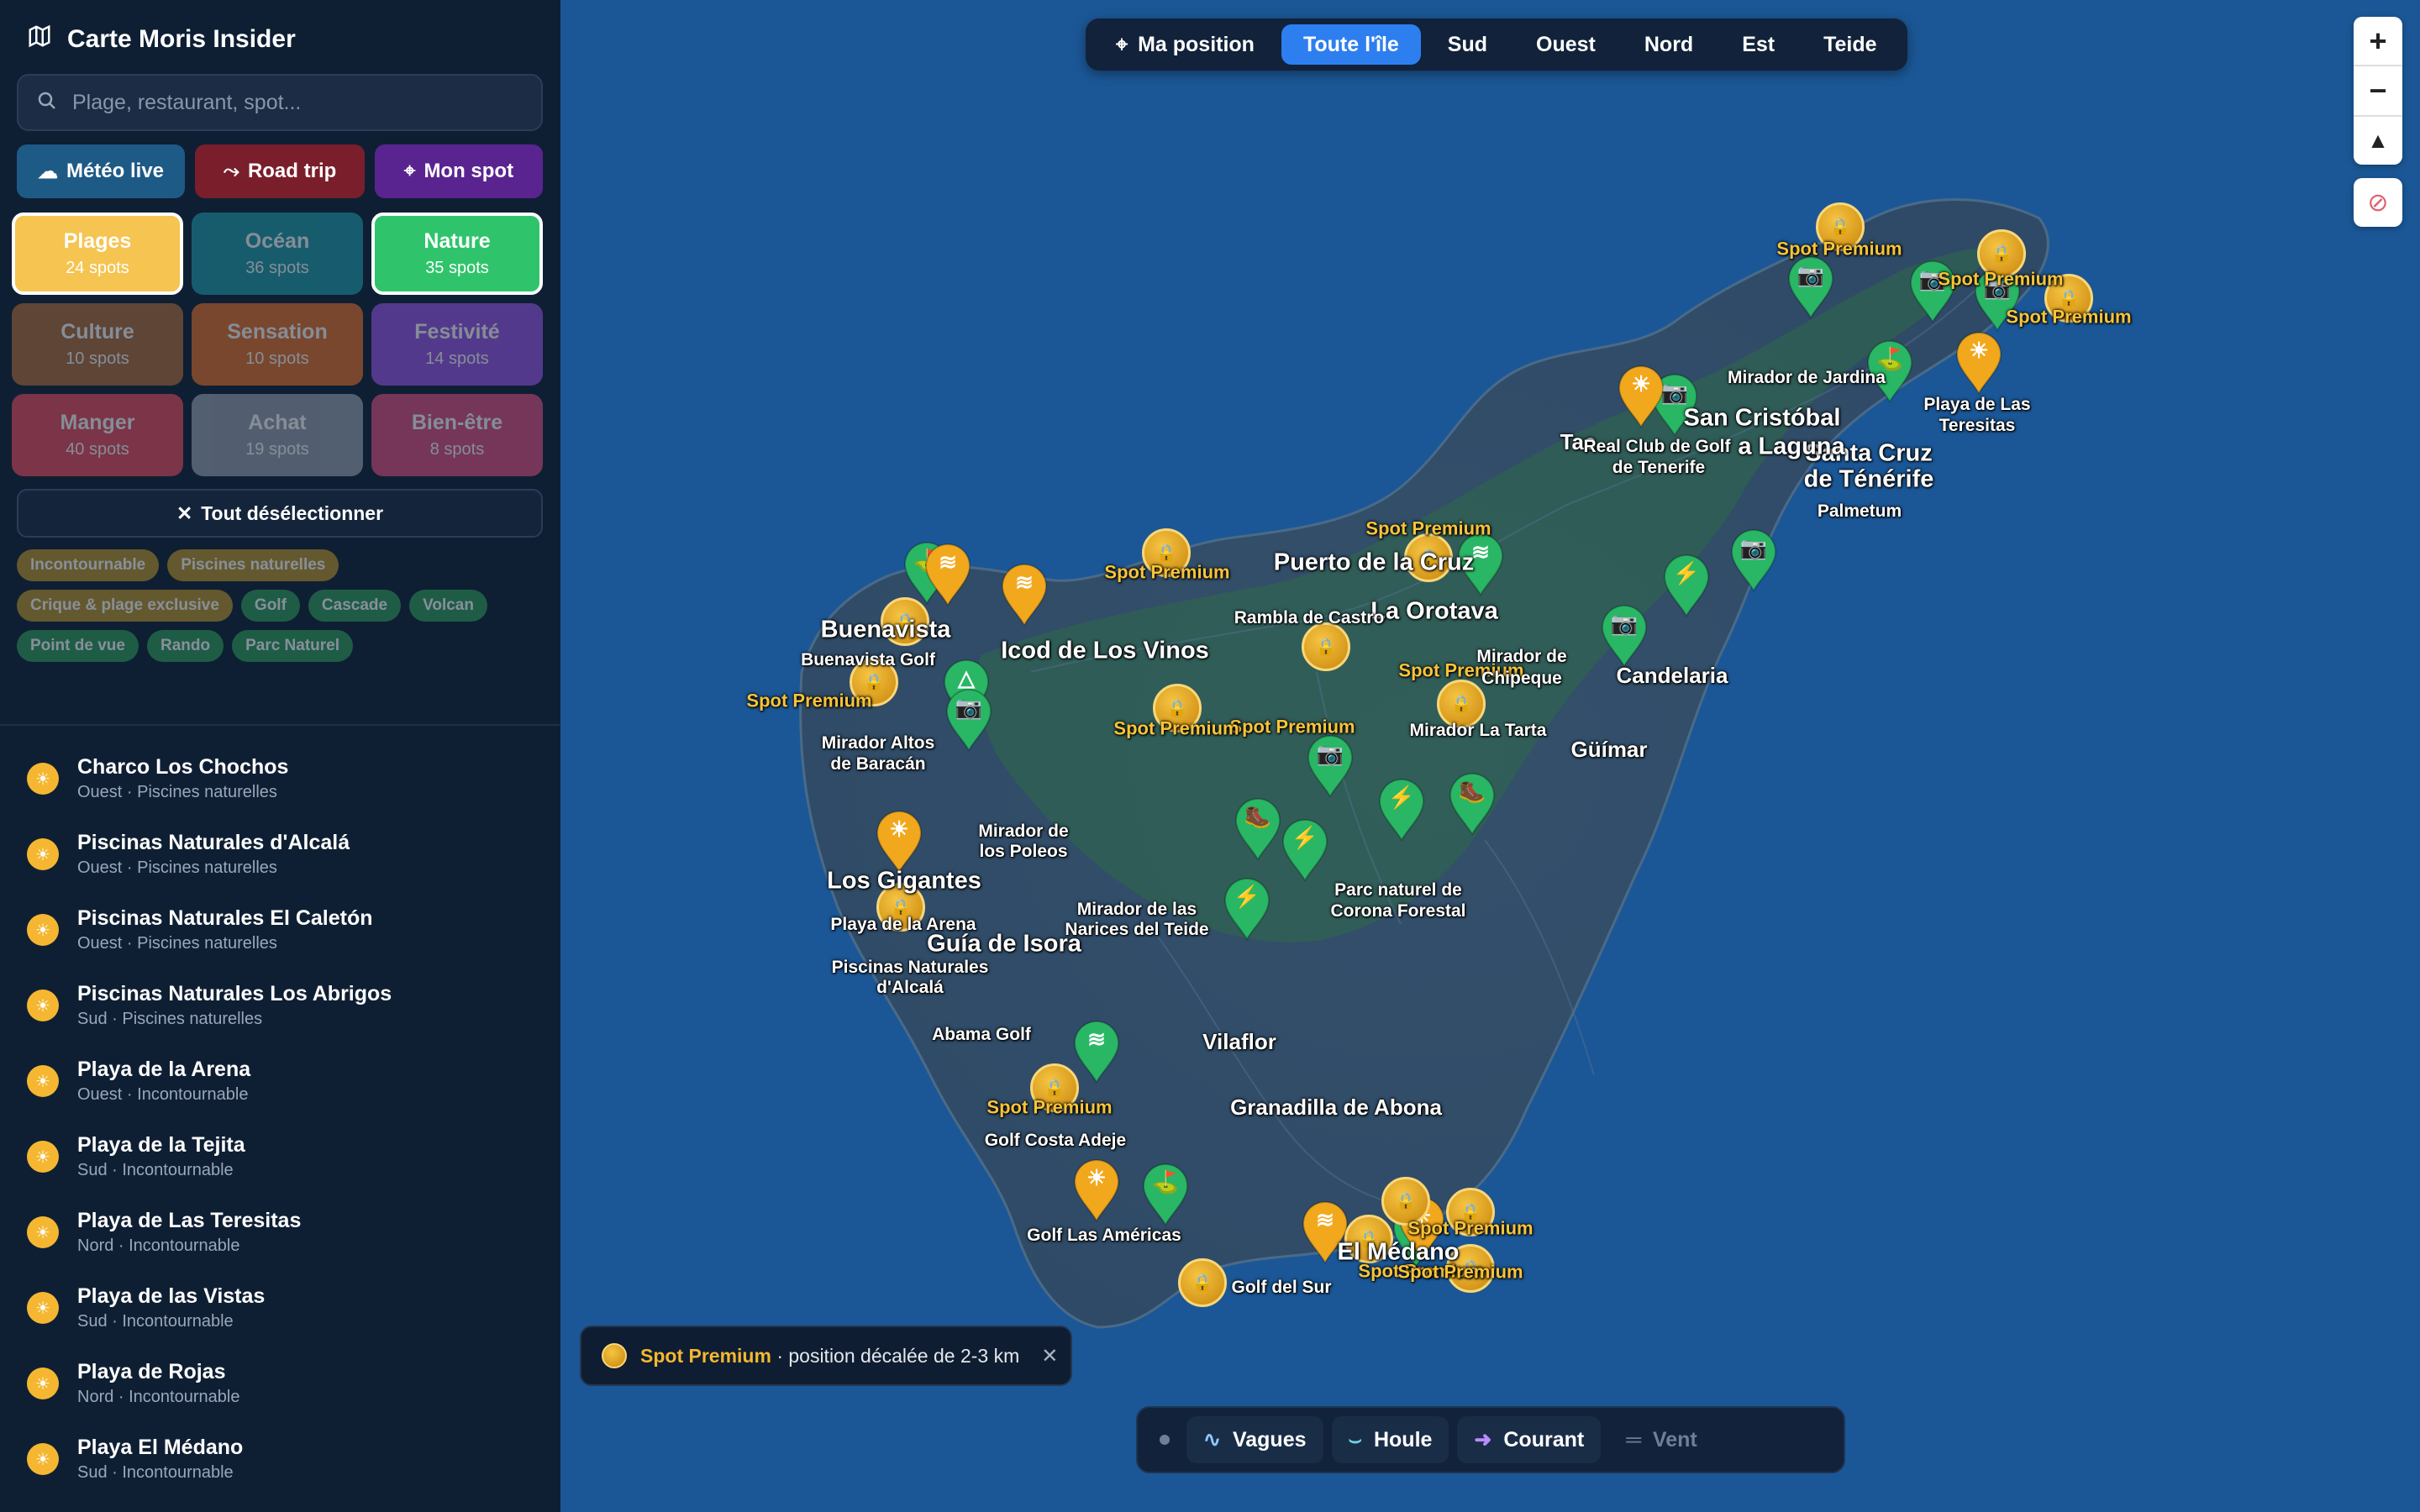 The width and height of the screenshot is (2420, 1512). What do you see at coordinates (277, 435) in the screenshot?
I see `category-7: Achat 19 spots` at bounding box center [277, 435].